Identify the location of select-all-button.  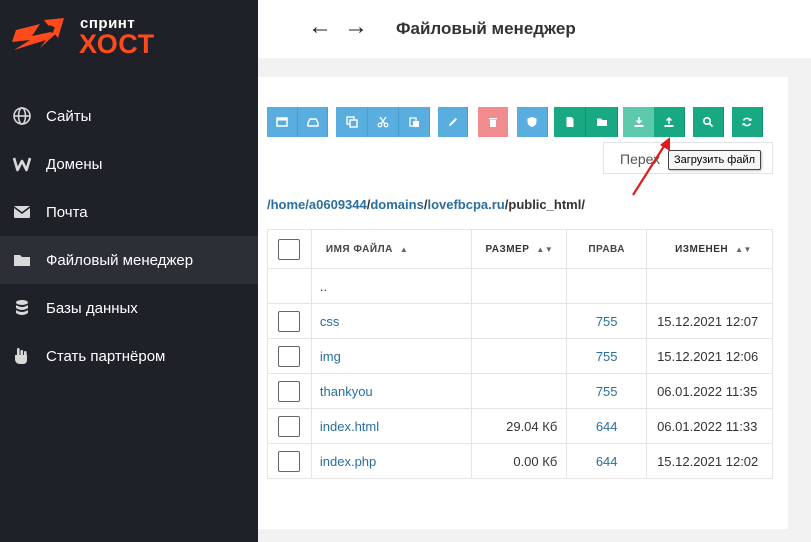
(282, 122).